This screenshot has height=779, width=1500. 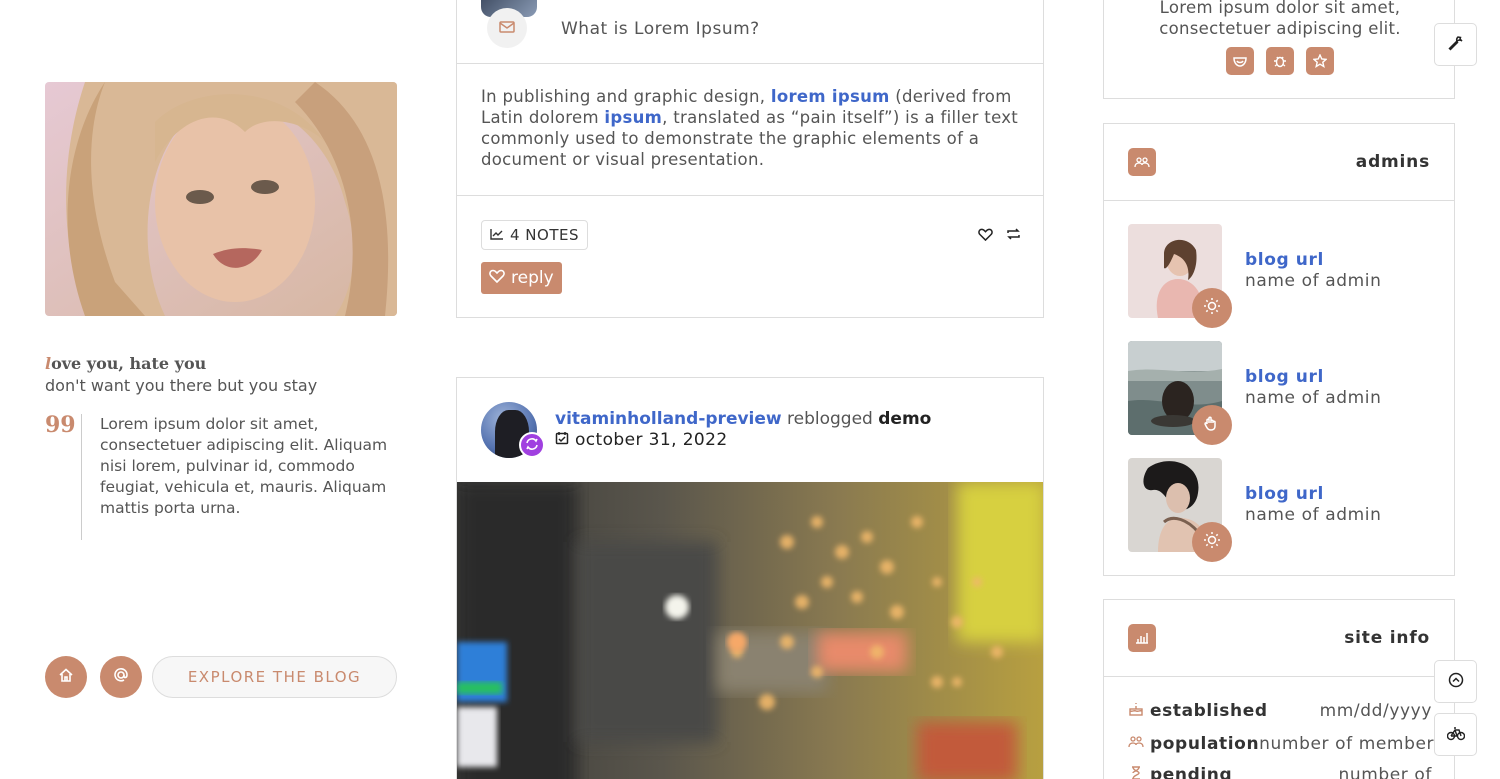 I want to click on site-info-title: site info, so click(x=1387, y=638).